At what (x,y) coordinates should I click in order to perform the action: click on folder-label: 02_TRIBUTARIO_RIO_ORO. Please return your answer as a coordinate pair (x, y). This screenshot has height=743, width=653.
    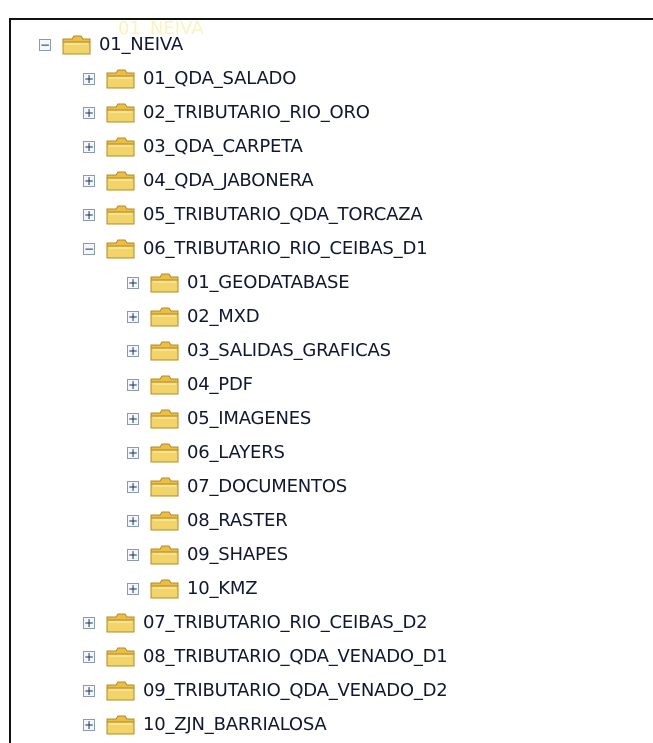
    Looking at the image, I should click on (256, 112).